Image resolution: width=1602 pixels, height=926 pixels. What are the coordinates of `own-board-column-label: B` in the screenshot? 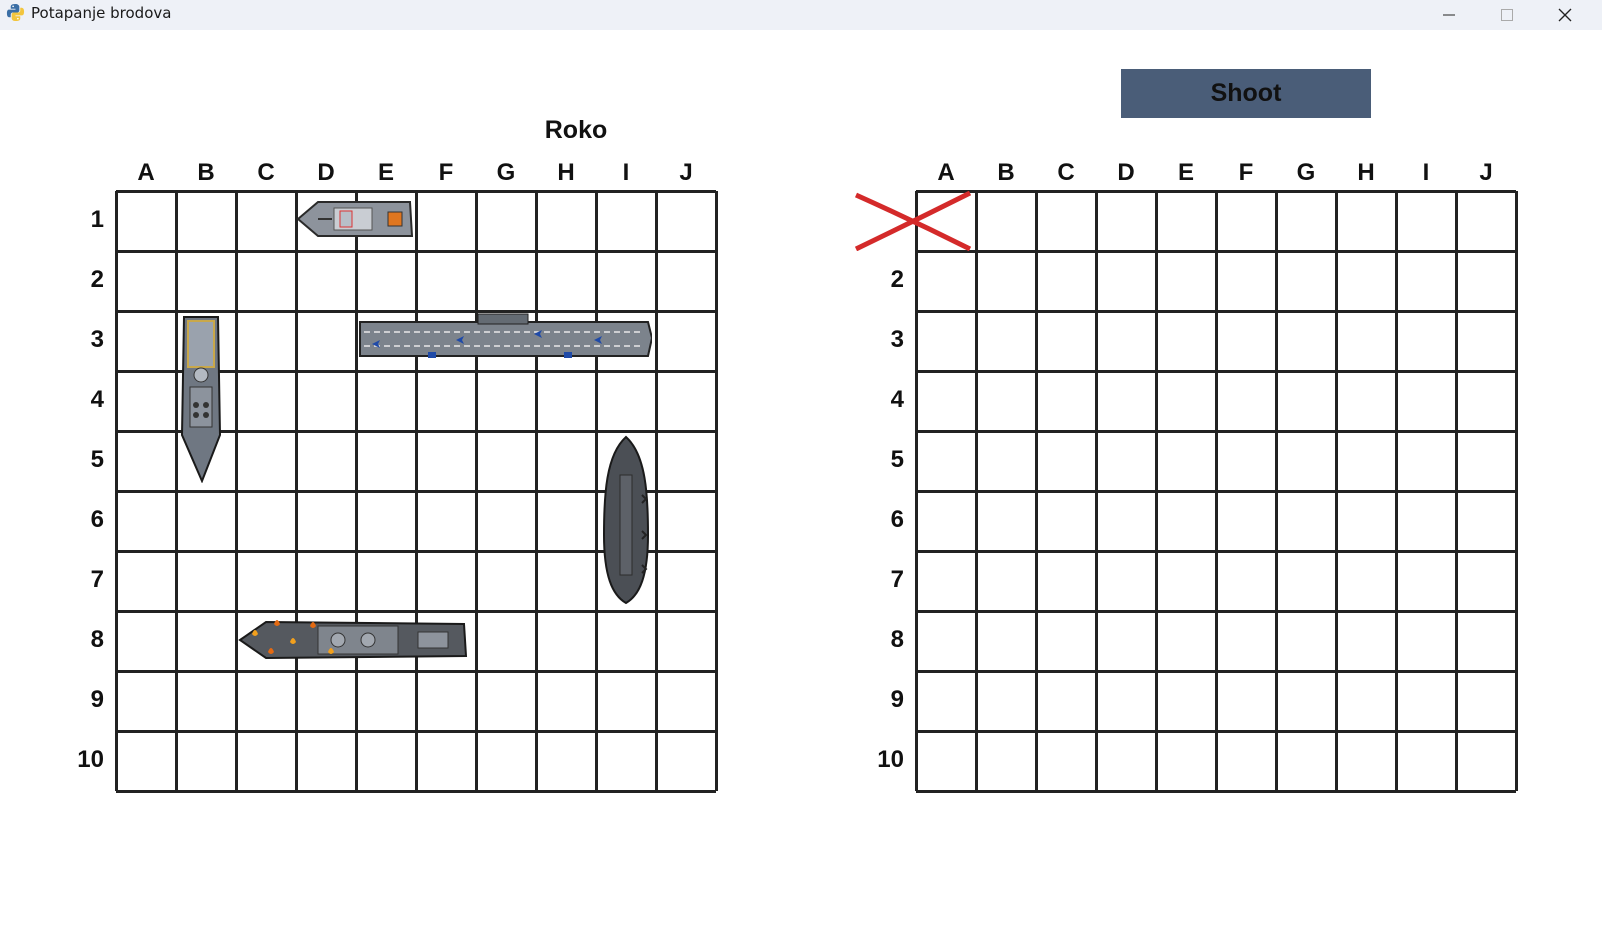 It's located at (206, 172).